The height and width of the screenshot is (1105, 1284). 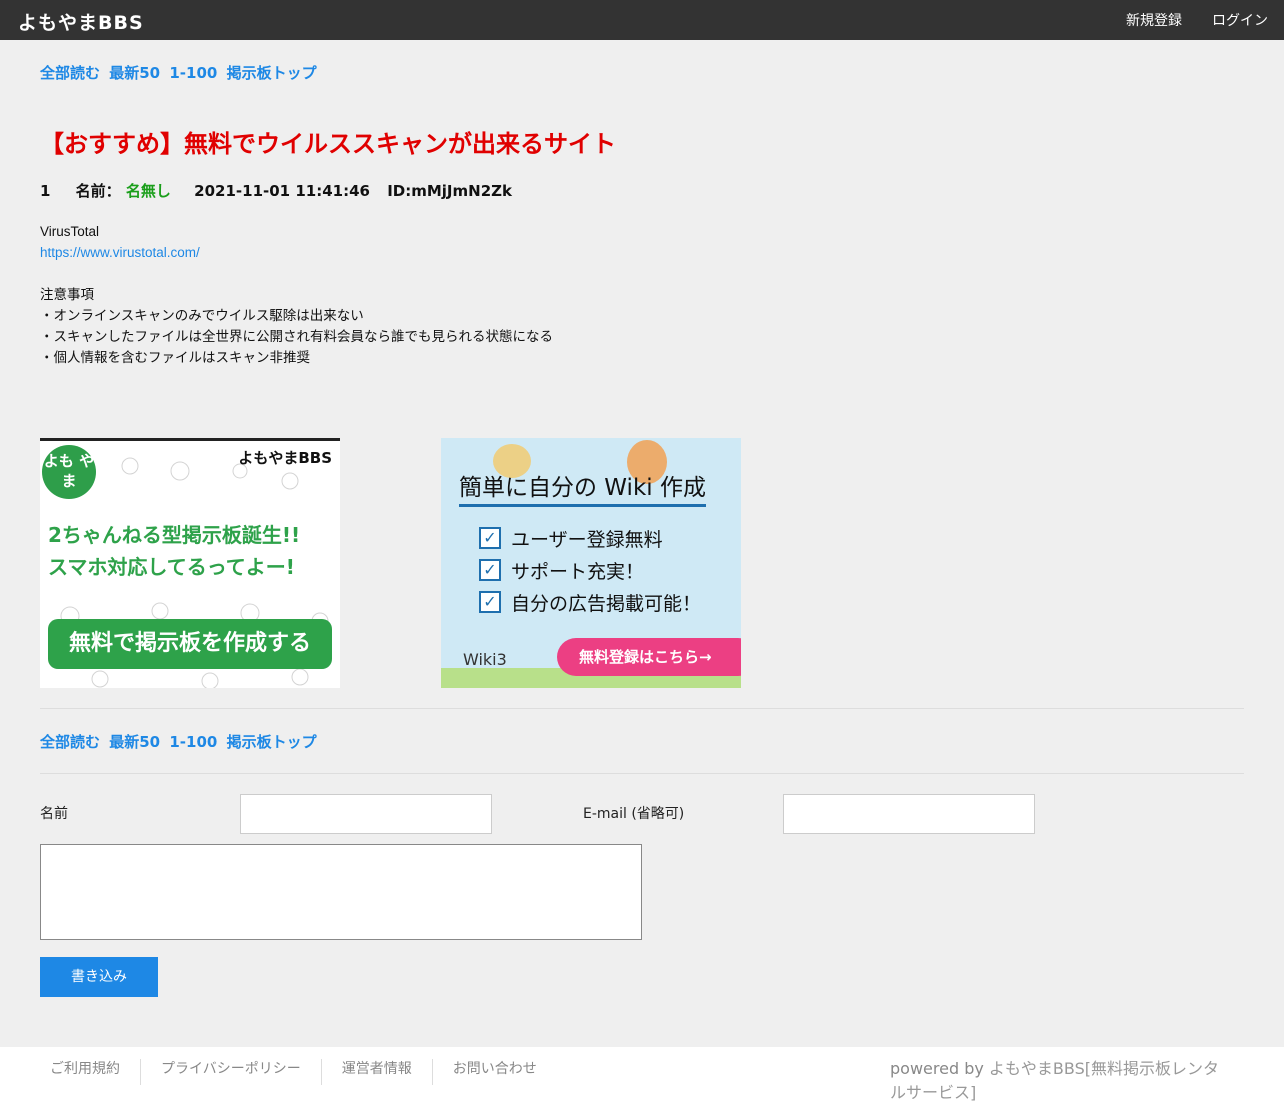 I want to click on name-input, so click(x=366, y=814).